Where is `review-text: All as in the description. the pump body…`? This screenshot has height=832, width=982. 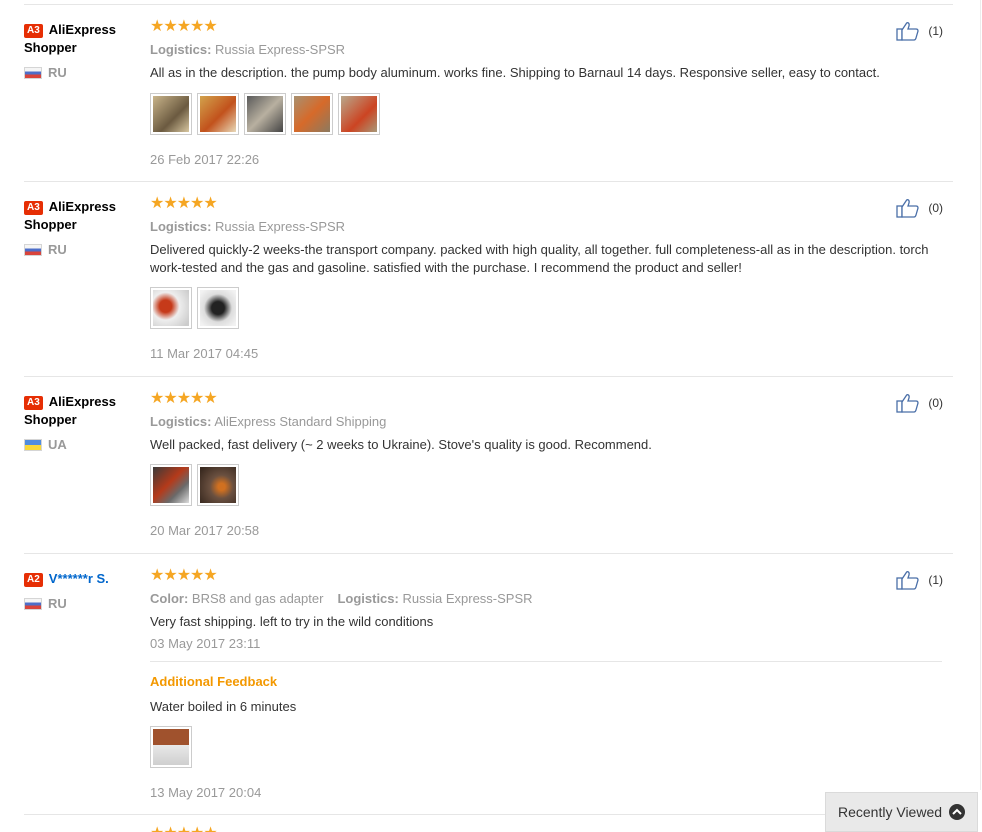 review-text: All as in the description. the pump body… is located at coordinates (515, 72).